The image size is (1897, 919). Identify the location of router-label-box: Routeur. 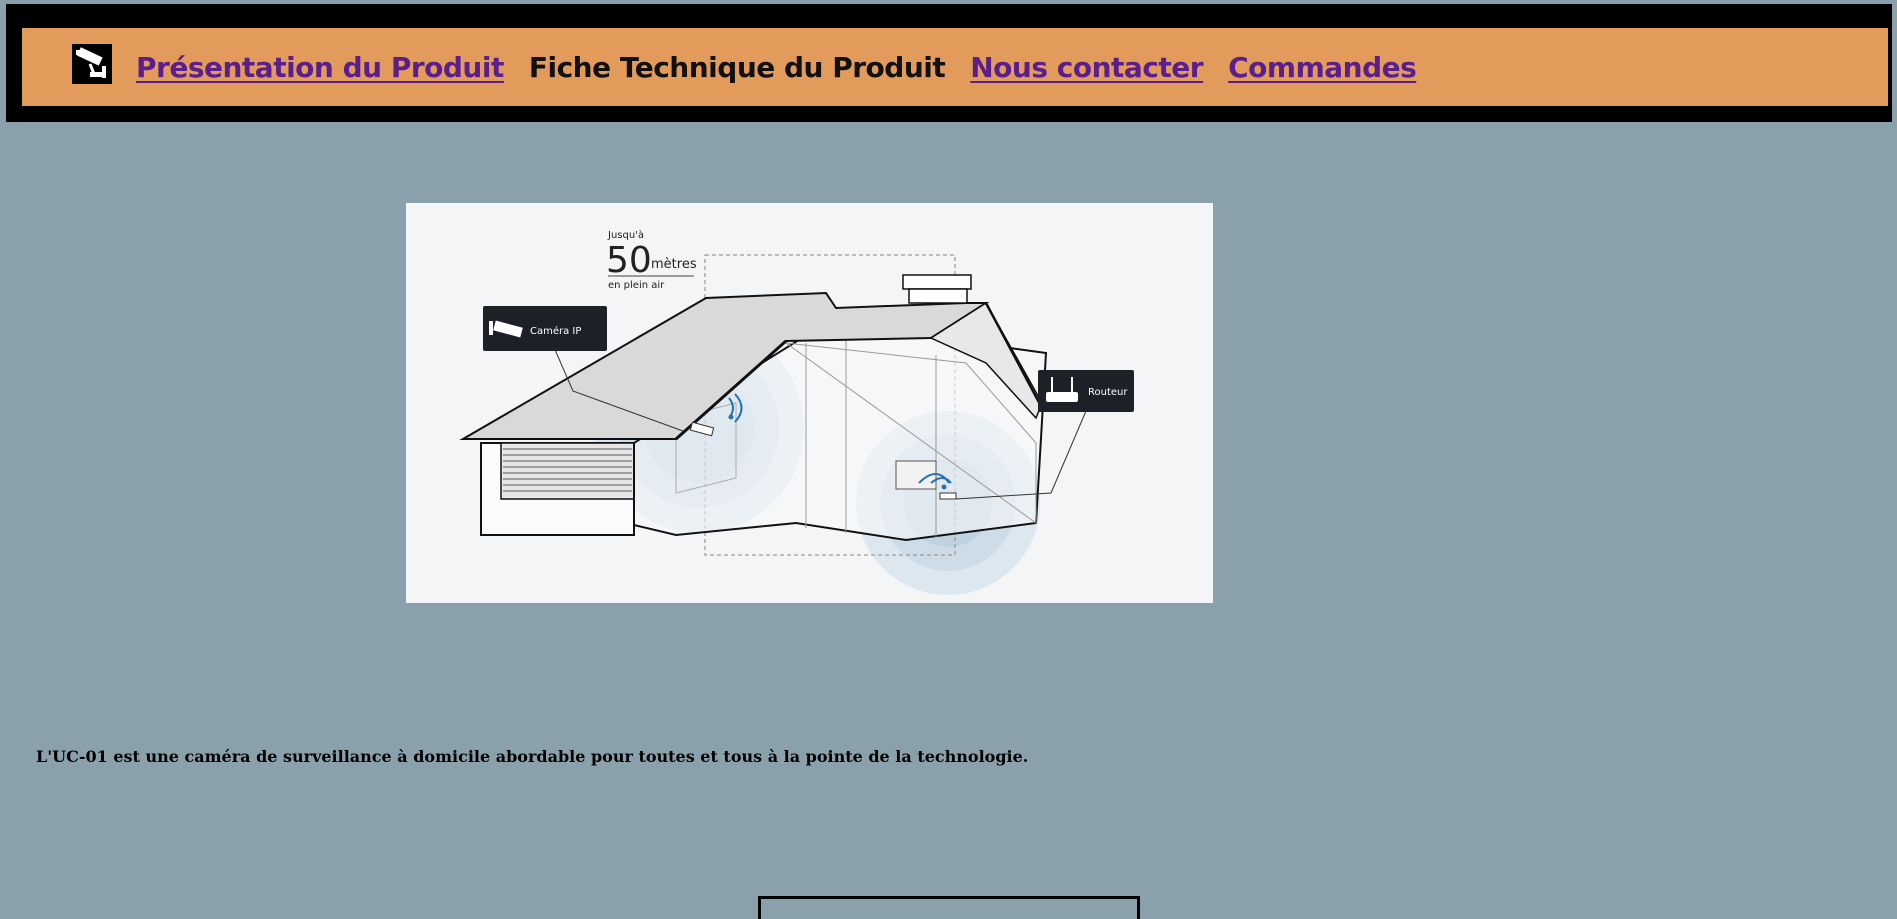
(1086, 391).